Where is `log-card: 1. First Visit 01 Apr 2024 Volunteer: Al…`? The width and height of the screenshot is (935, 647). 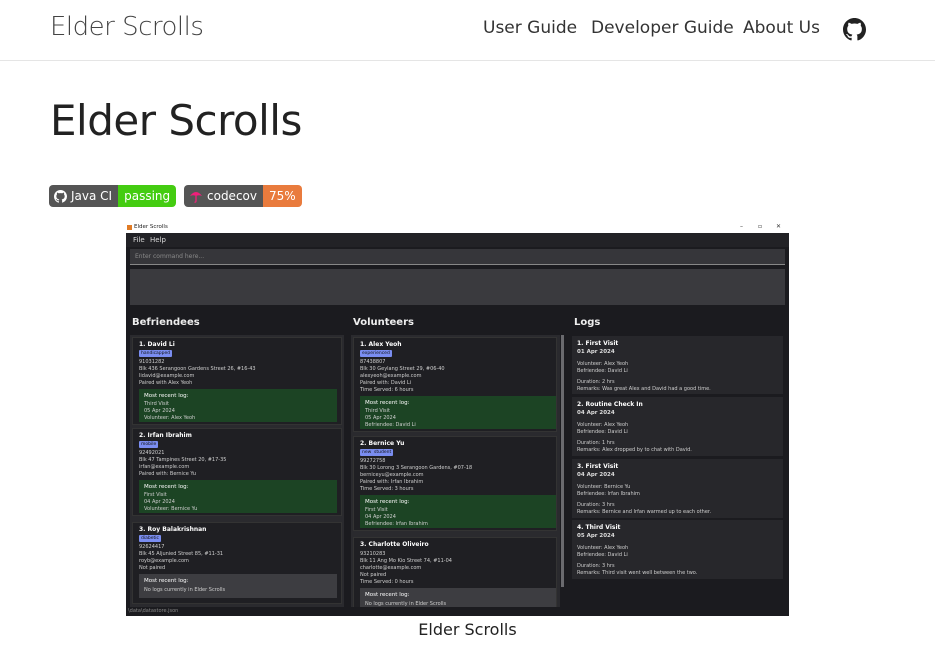
log-card: 1. First Visit 01 Apr 2024 Volunteer: Al… is located at coordinates (677, 365).